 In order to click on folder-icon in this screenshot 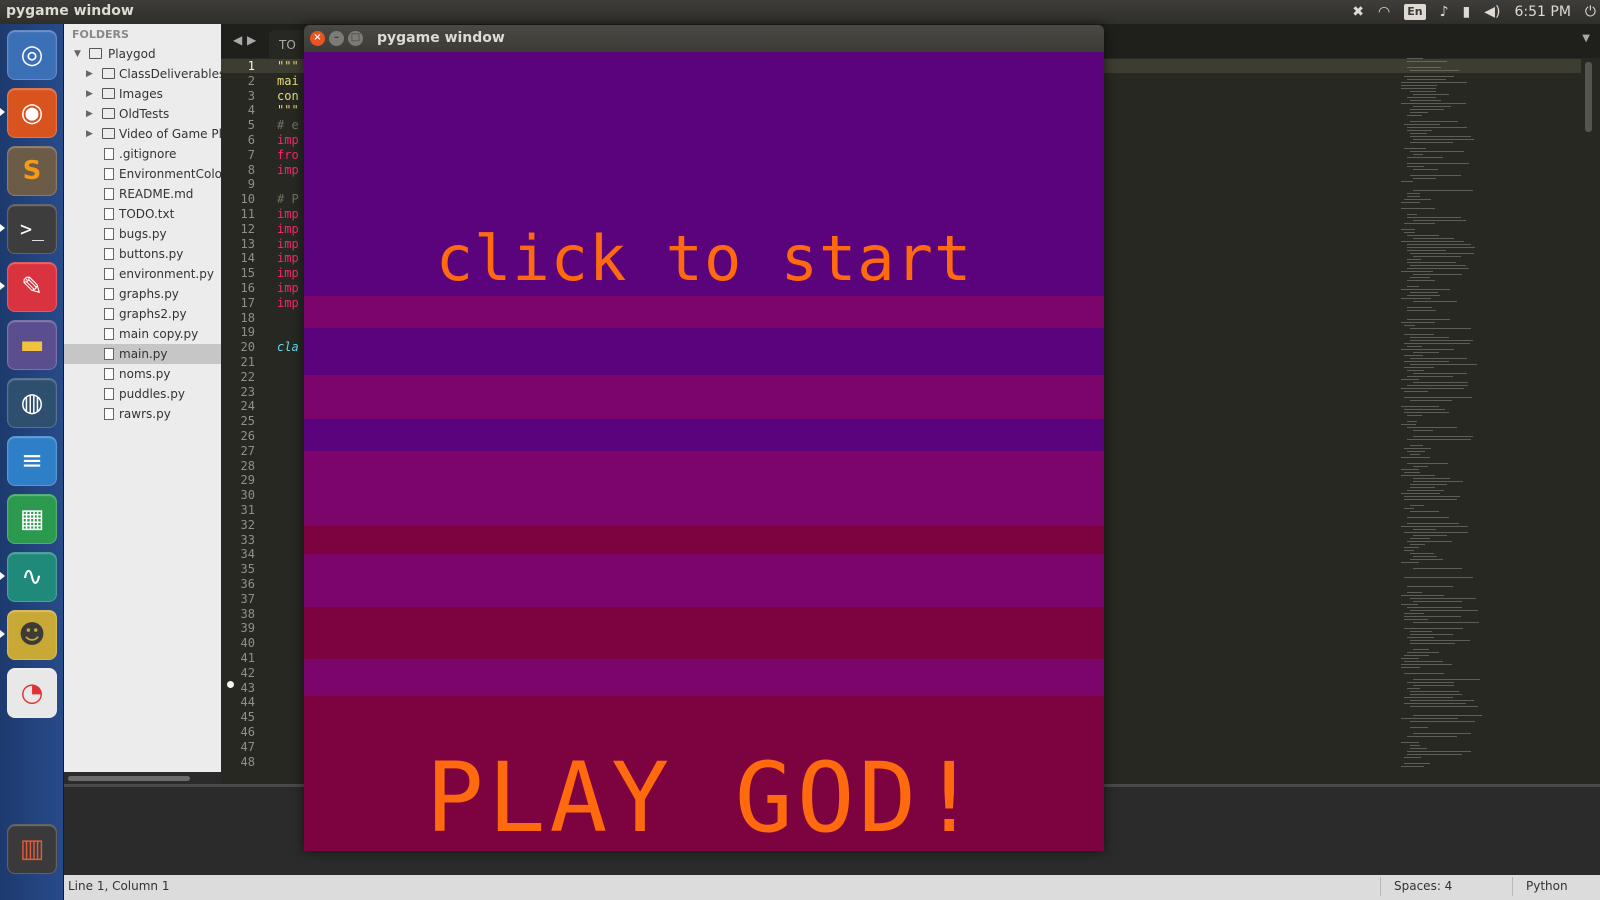, I will do `click(108, 73)`.